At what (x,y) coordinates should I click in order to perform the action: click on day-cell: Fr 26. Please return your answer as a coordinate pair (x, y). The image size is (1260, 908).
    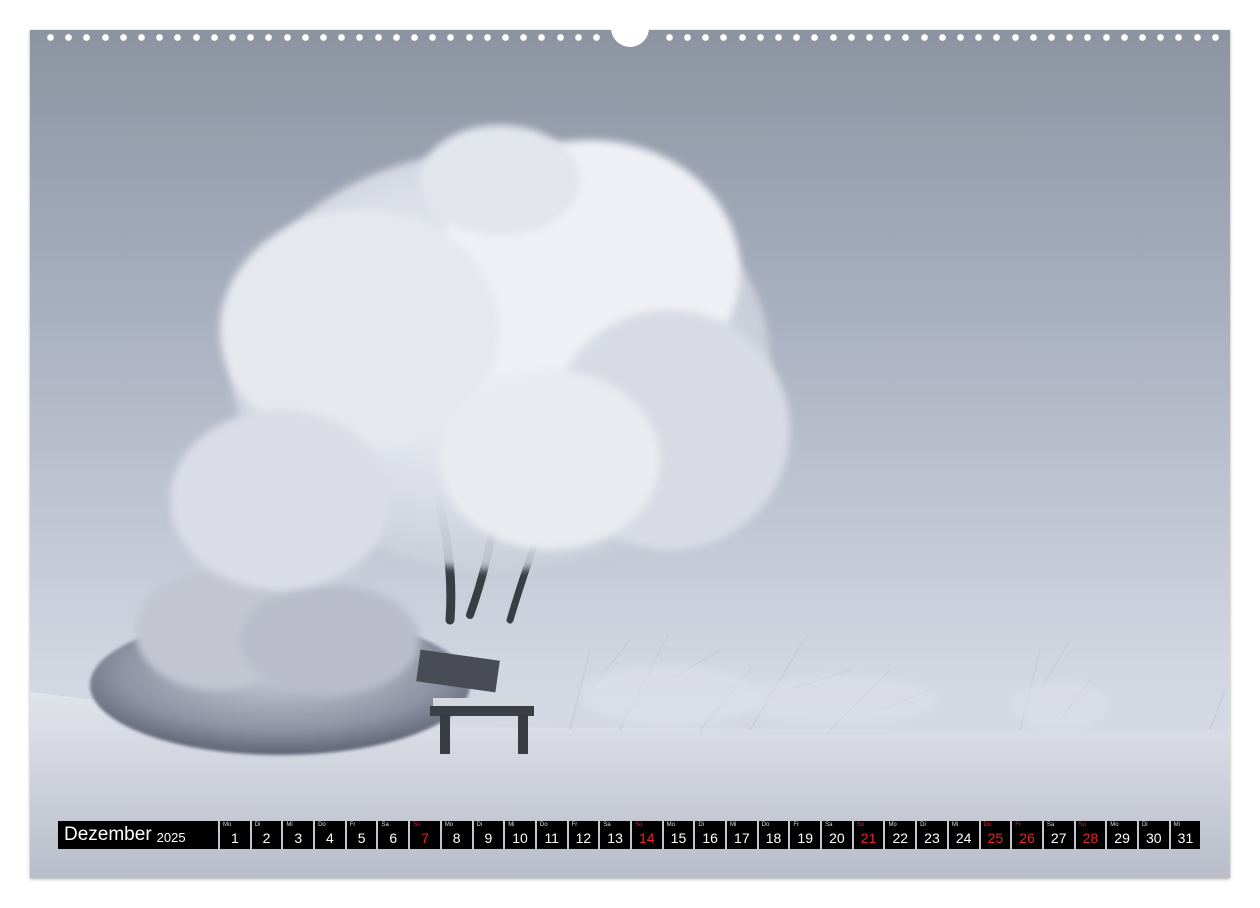
    Looking at the image, I should click on (1027, 835).